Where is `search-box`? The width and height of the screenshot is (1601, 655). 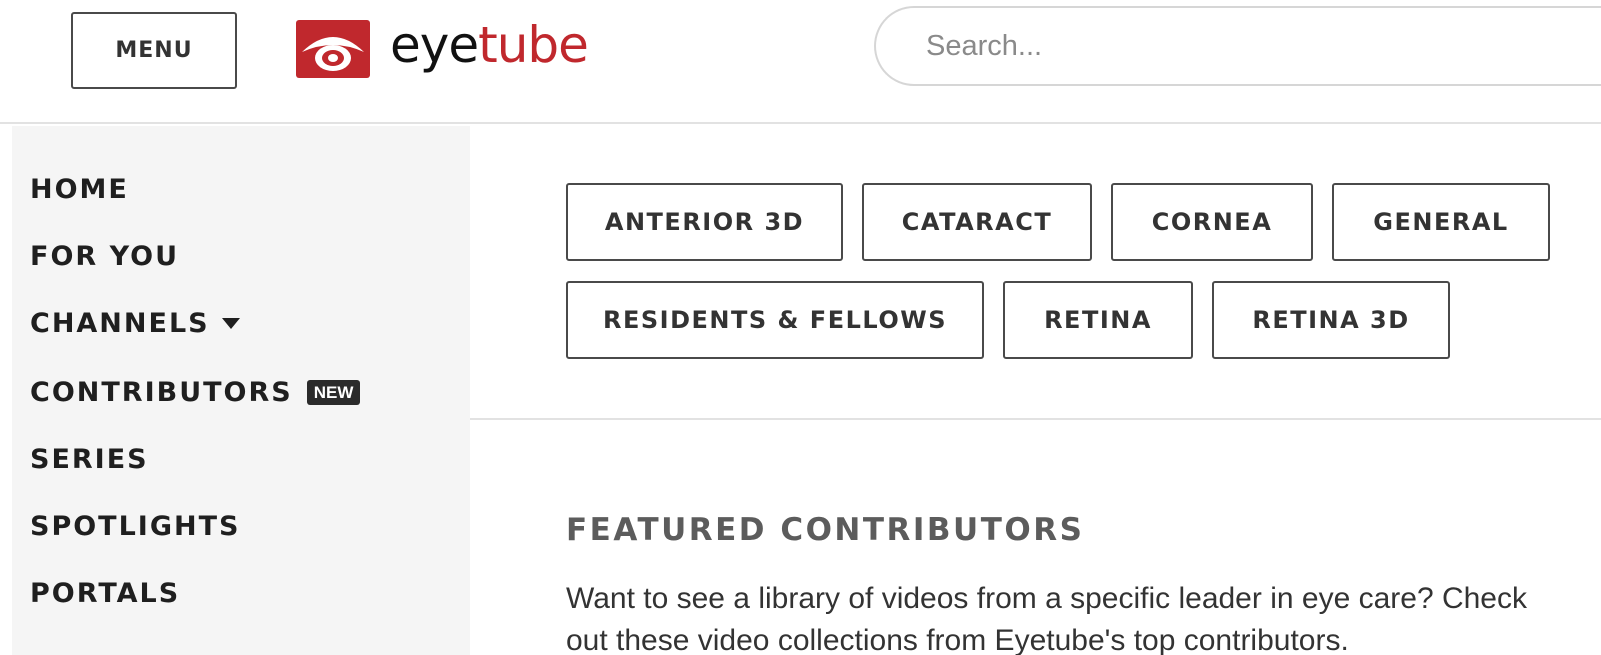 search-box is located at coordinates (1237, 46).